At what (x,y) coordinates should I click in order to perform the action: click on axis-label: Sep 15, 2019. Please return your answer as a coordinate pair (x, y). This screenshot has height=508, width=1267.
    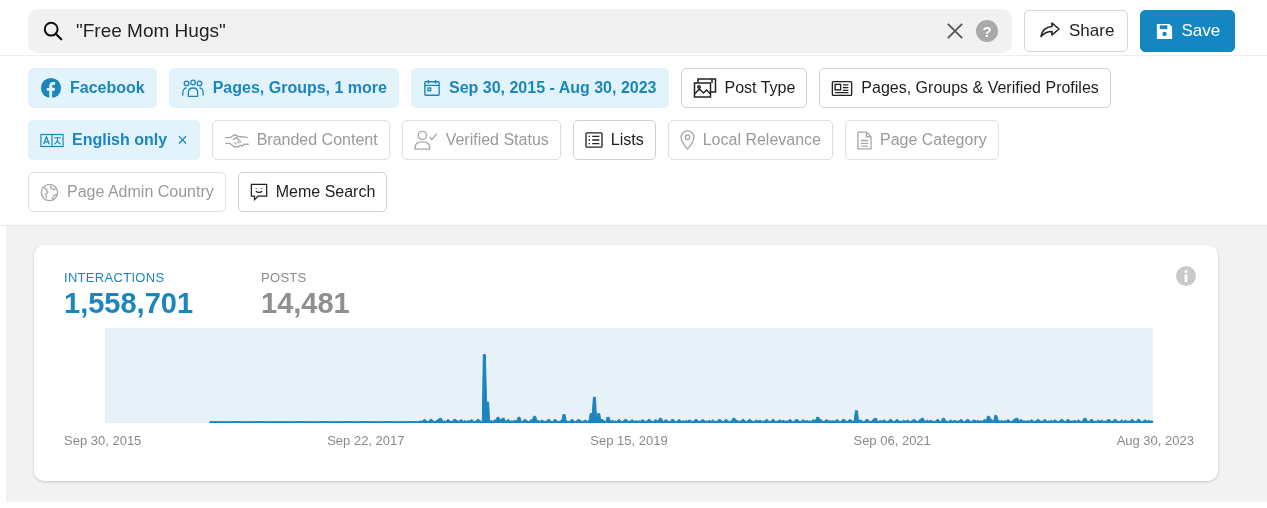
    Looking at the image, I should click on (629, 440).